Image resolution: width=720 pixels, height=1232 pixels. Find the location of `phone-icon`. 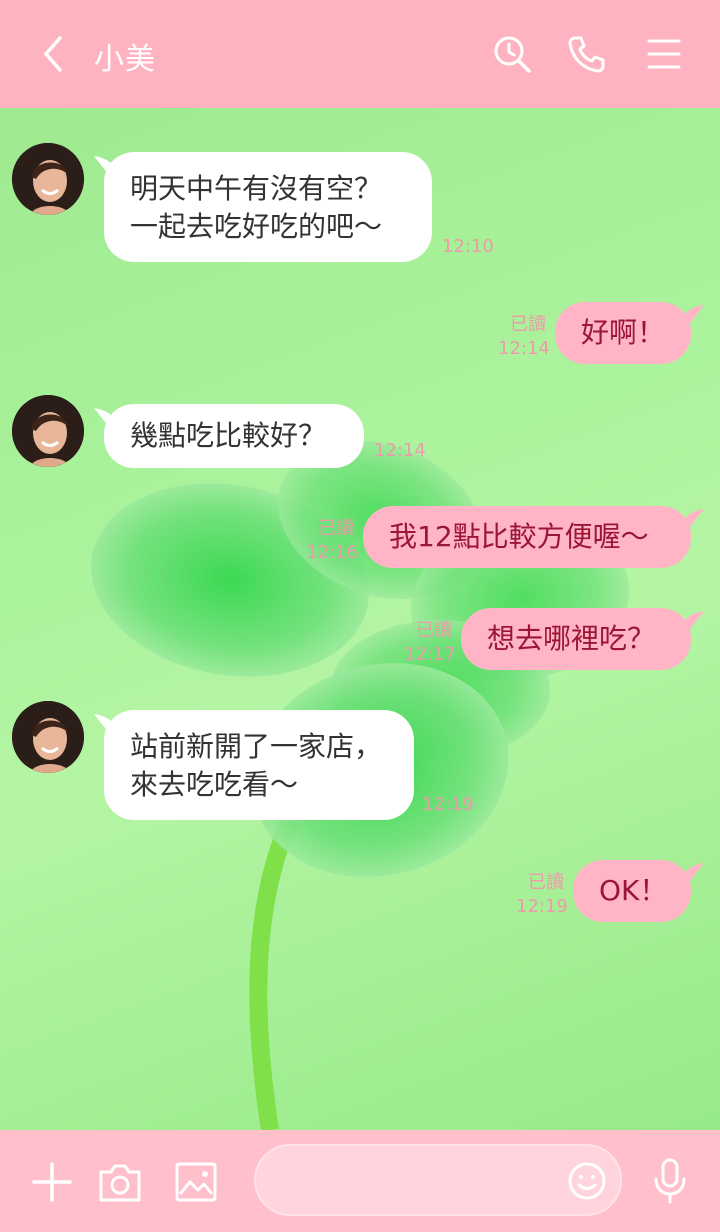

phone-icon is located at coordinates (586, 54).